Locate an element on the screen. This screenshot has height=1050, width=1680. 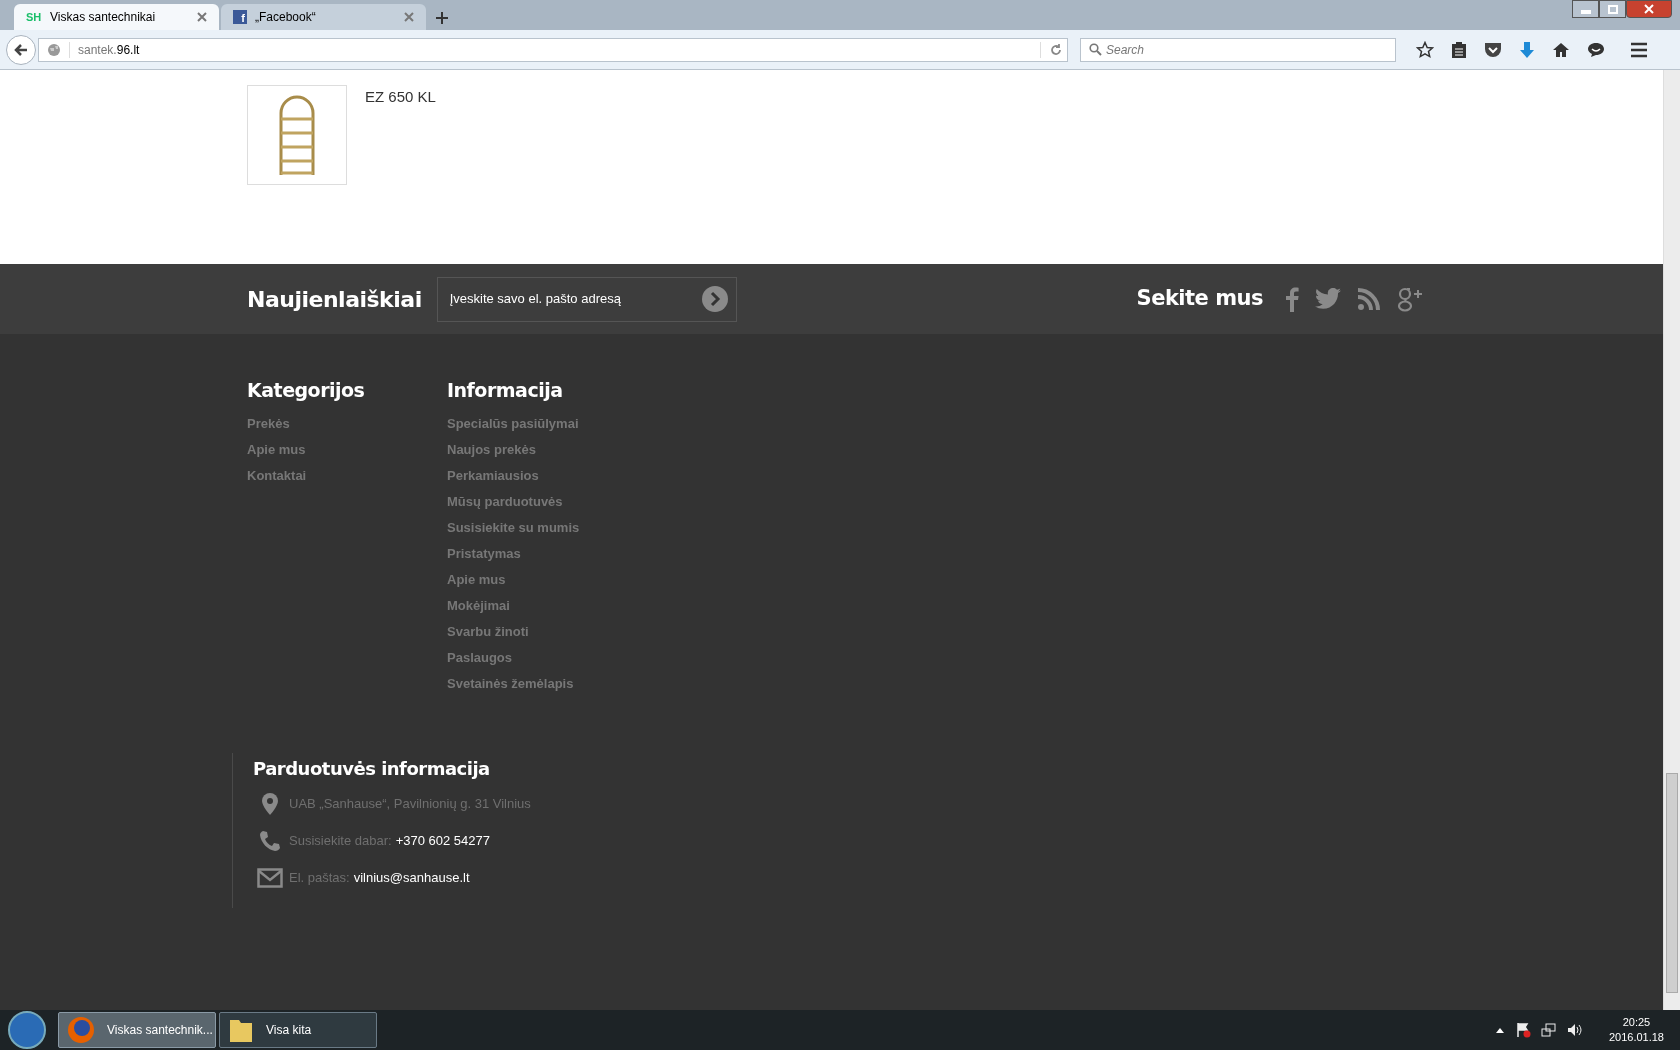
download-icon is located at coordinates (1527, 49).